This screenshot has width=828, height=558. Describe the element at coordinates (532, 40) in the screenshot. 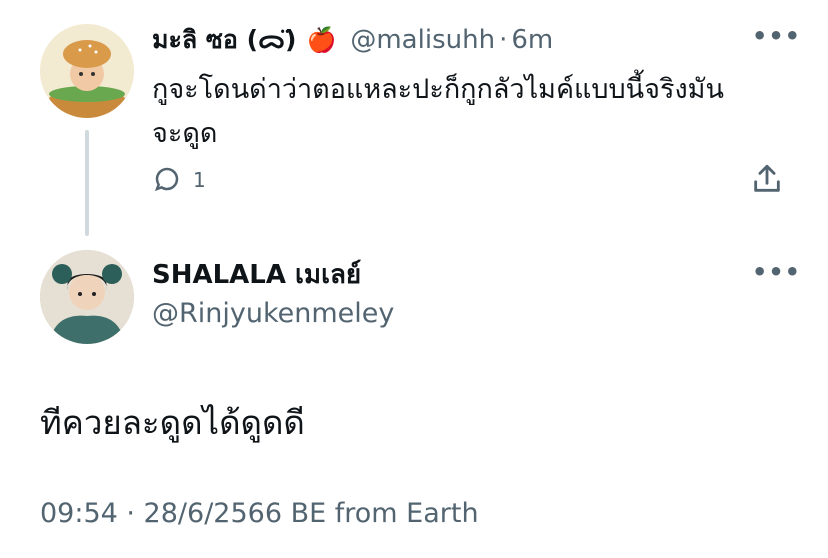

I see `parent-timestamp: 6m` at that location.